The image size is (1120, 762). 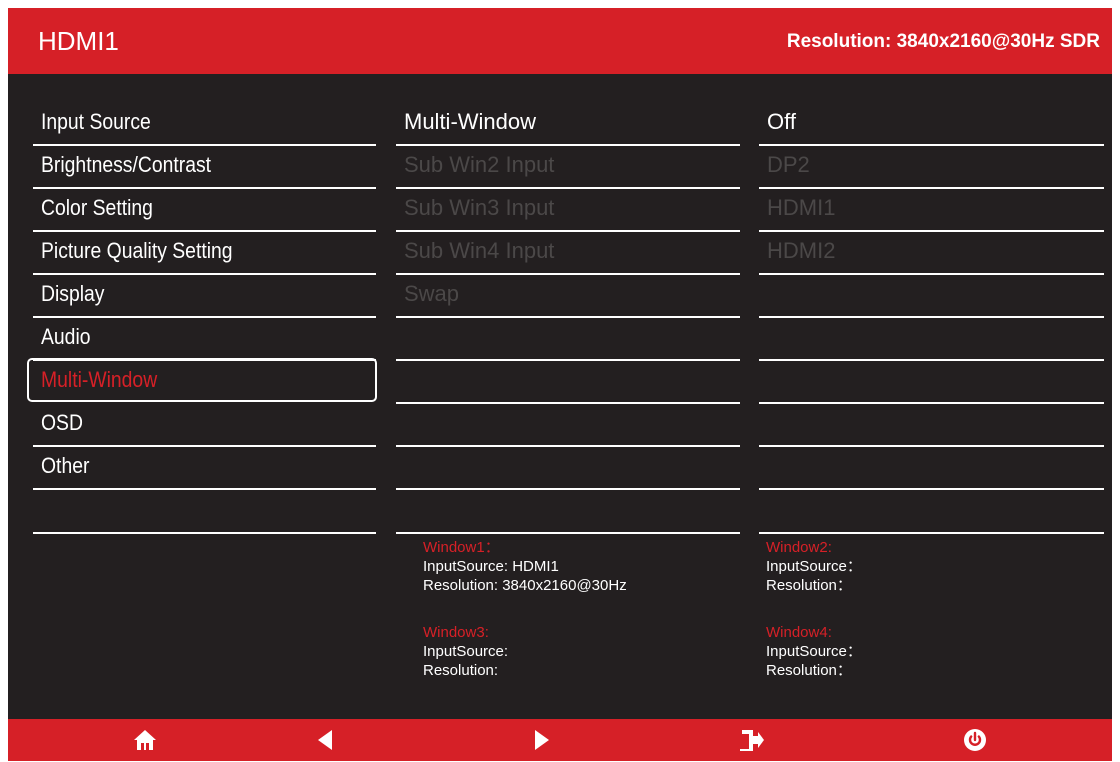 I want to click on header-bar: HDMI1 Resolution: 3840x2160@30Hz SDR, so click(x=560, y=41).